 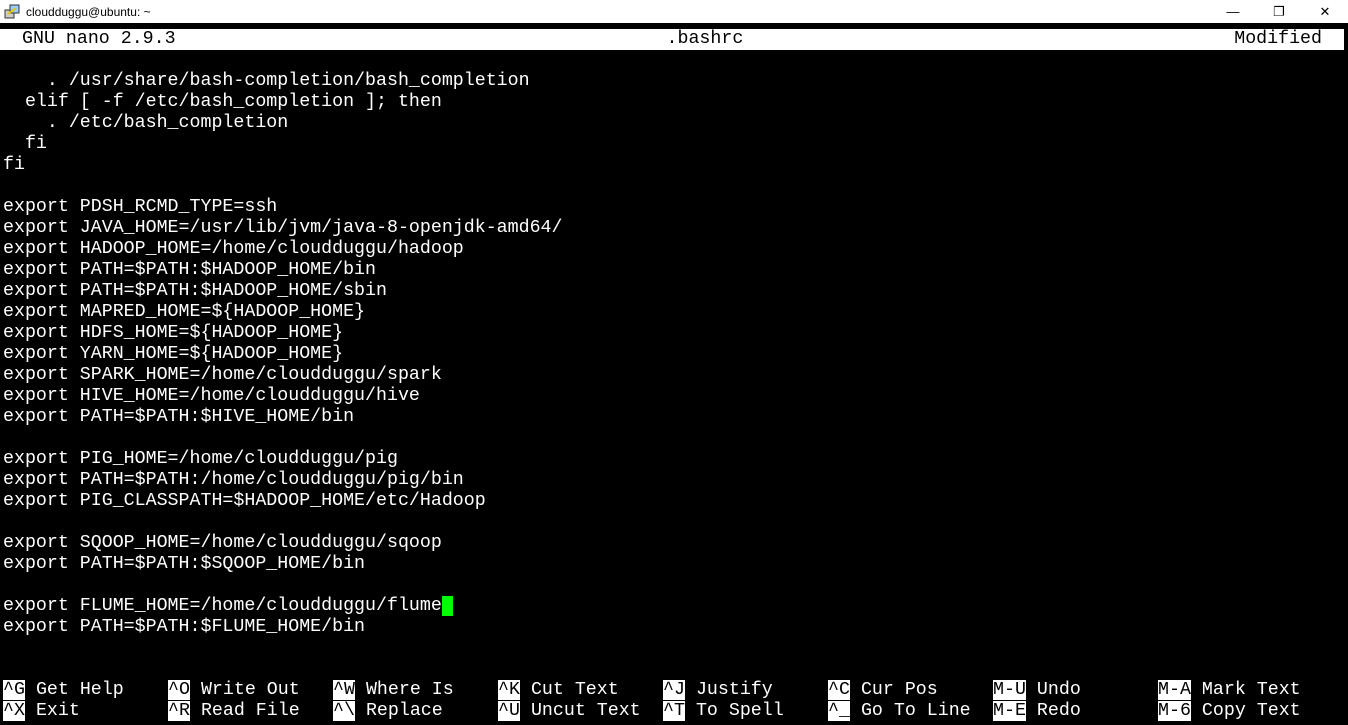 What do you see at coordinates (674, 333) in the screenshot?
I see `editor-line: export HDFS_HOME=${HADOOP_HOME}` at bounding box center [674, 333].